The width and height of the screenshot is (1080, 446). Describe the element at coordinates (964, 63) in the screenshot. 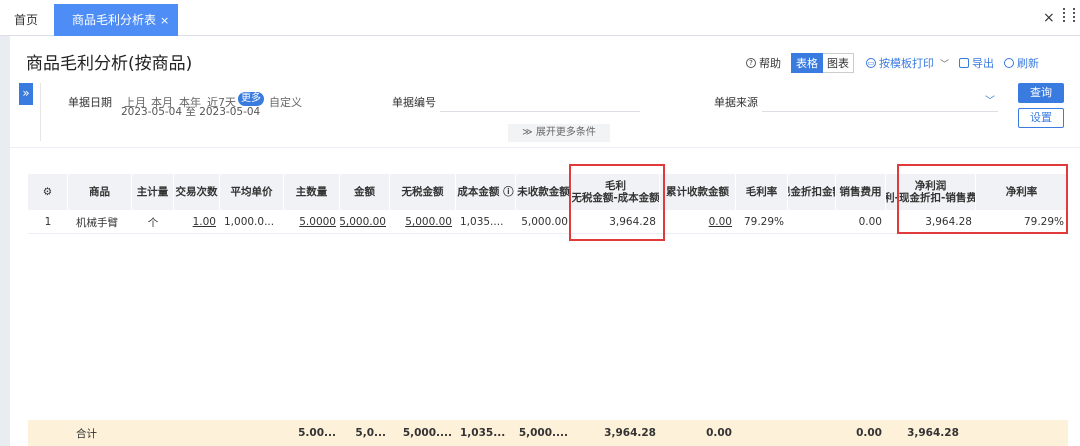

I see `export-icon` at that location.